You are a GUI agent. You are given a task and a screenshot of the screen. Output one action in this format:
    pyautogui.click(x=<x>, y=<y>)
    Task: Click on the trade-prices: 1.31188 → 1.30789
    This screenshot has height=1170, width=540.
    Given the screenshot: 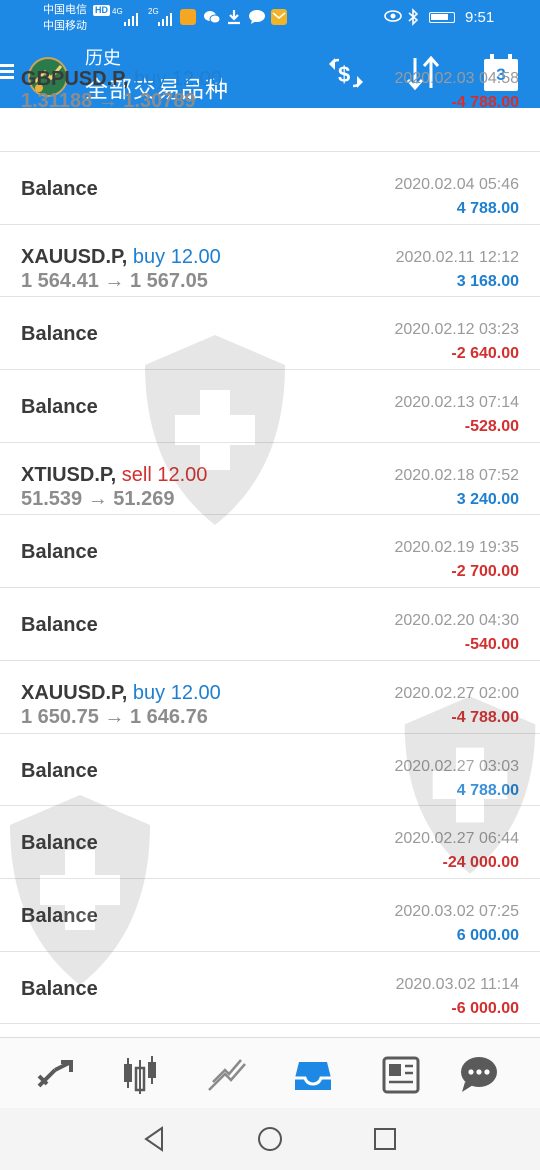 What is the action you would take?
    pyautogui.click(x=108, y=101)
    